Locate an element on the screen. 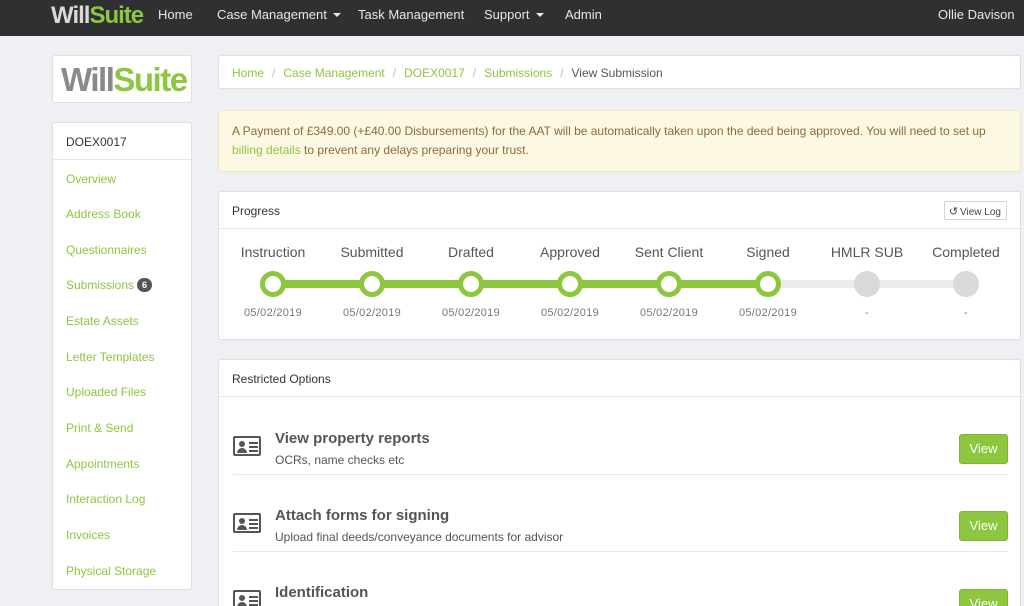 The height and width of the screenshot is (606, 1024). stage-label: Approved is located at coordinates (570, 252).